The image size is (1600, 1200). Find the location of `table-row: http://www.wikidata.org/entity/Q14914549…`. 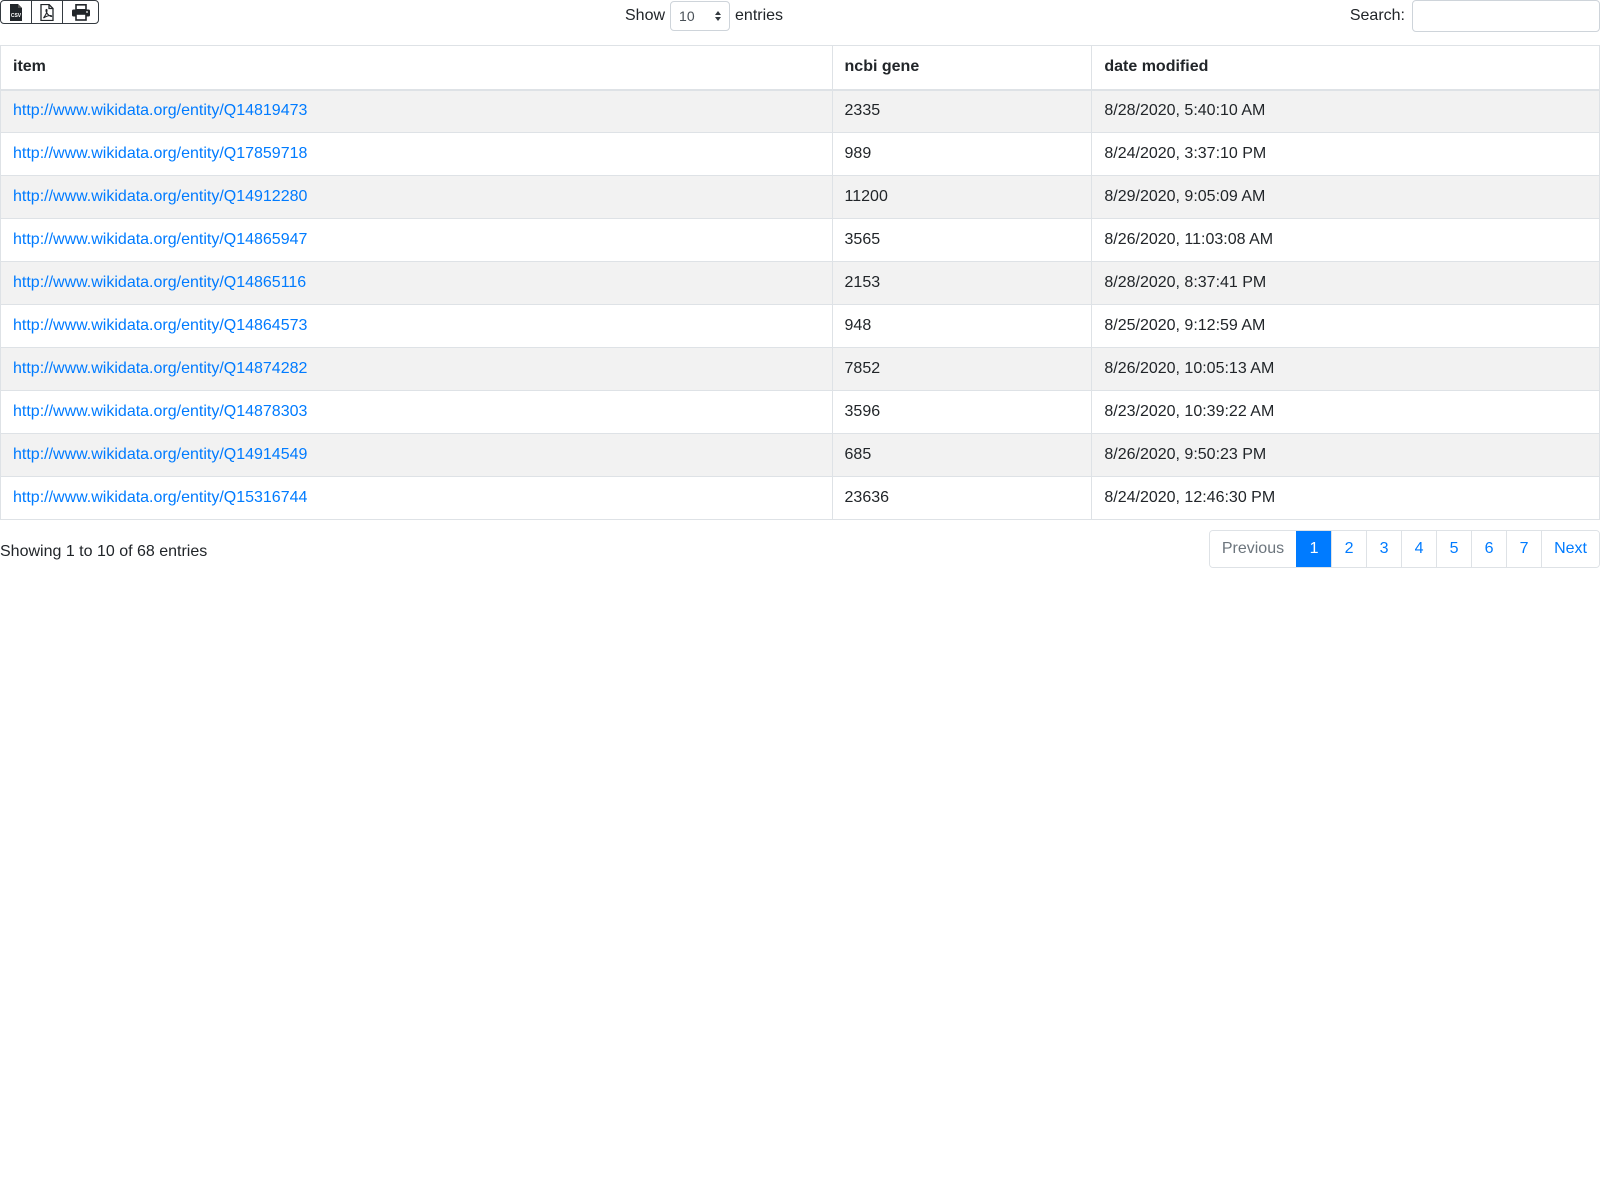

table-row: http://www.wikidata.org/entity/Q14914549… is located at coordinates (800, 455).